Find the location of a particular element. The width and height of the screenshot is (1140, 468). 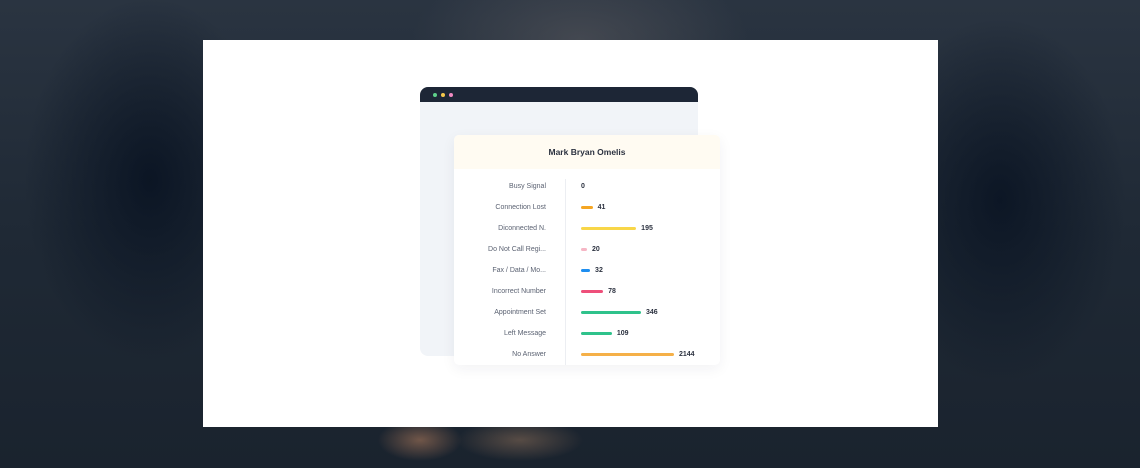

value-label: 0 is located at coordinates (583, 186).